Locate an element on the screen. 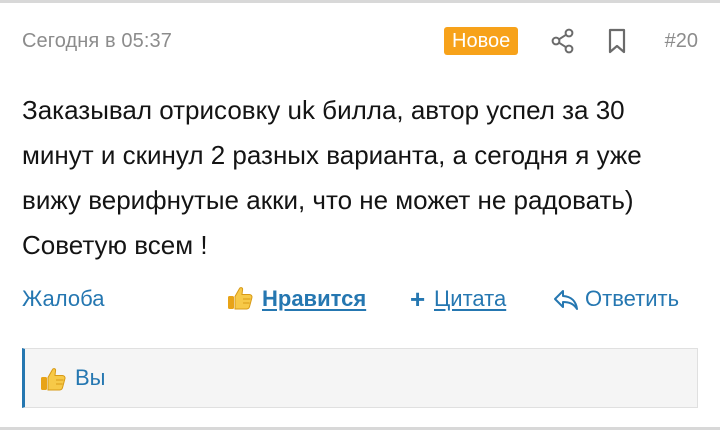 The height and width of the screenshot is (430, 720). like-label: Нравится is located at coordinates (314, 298).